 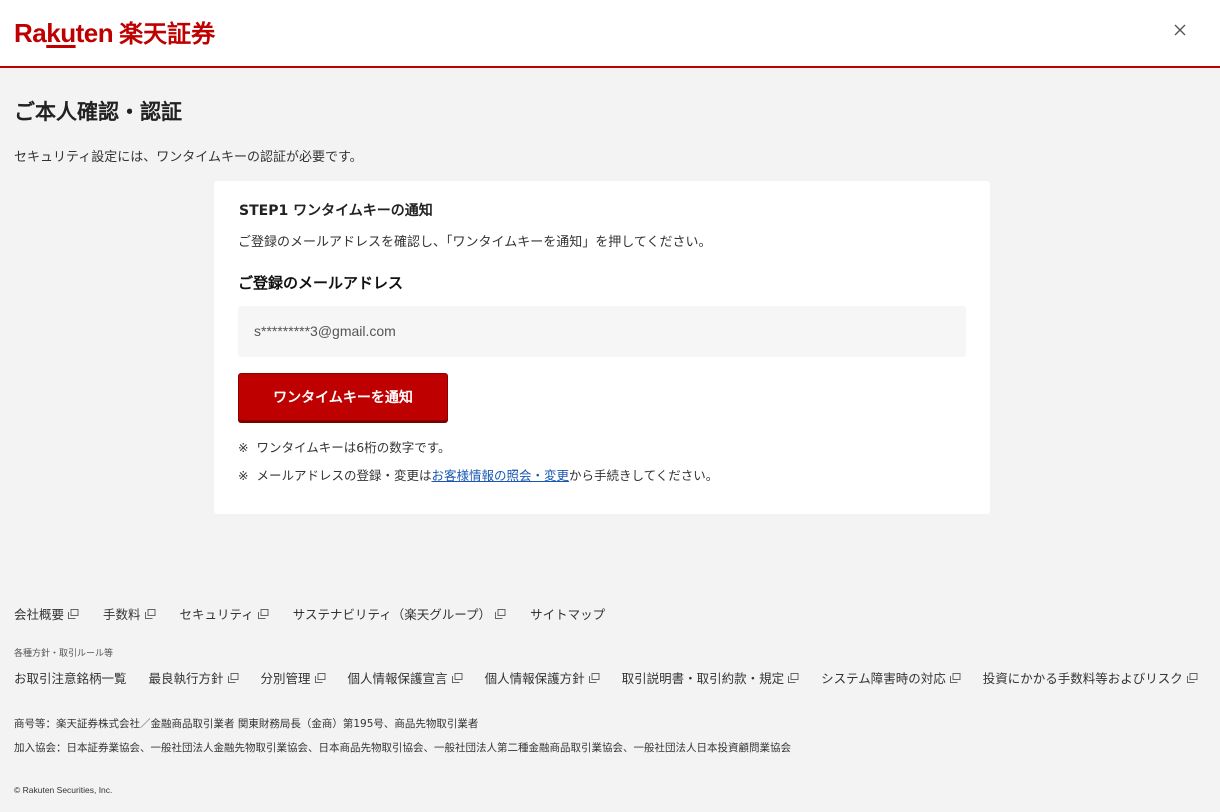 I want to click on footer-links: 会社概要 手数料 セキュリティ サステナビリティ（楽天グループ） サイトマップ, so click(x=321, y=613).